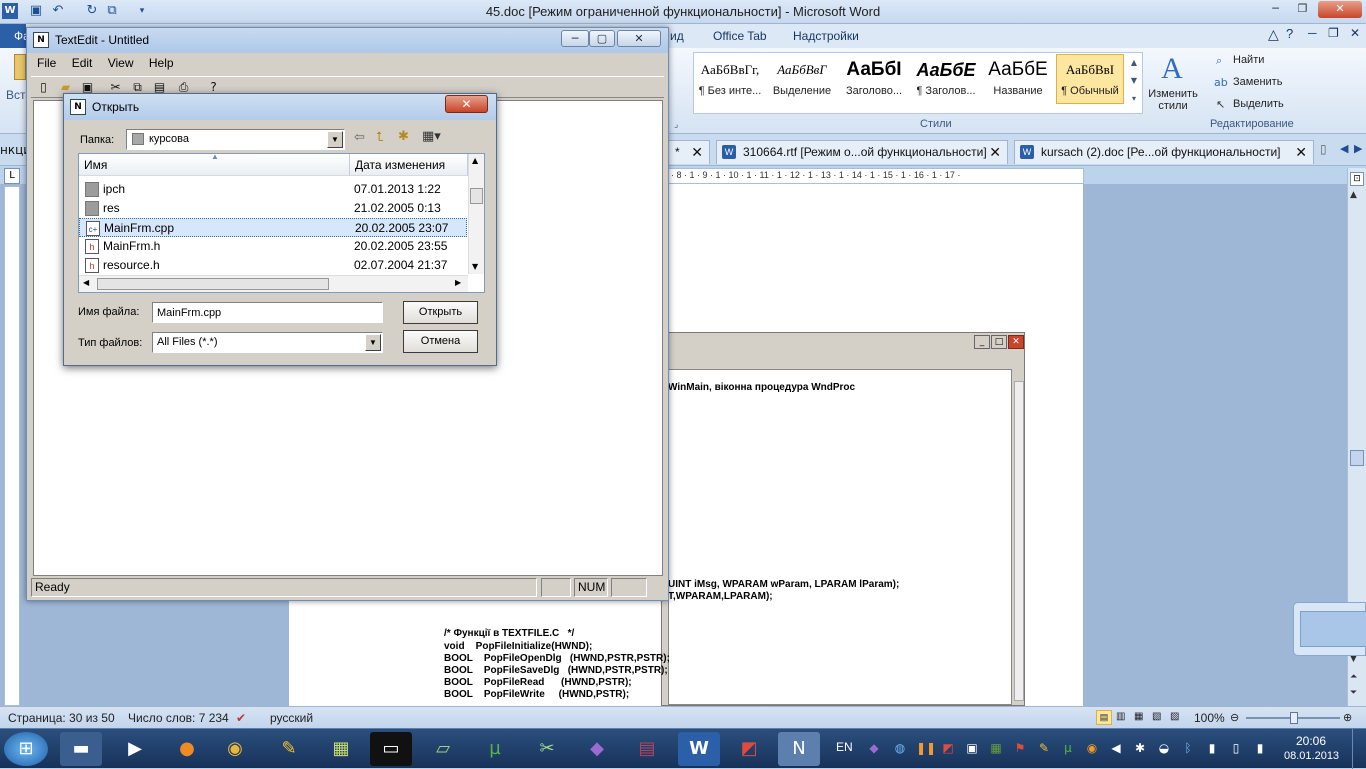 Image resolution: width=1366 pixels, height=769 pixels. I want to click on ruler-toggle-icon: ⊡, so click(1357, 179).